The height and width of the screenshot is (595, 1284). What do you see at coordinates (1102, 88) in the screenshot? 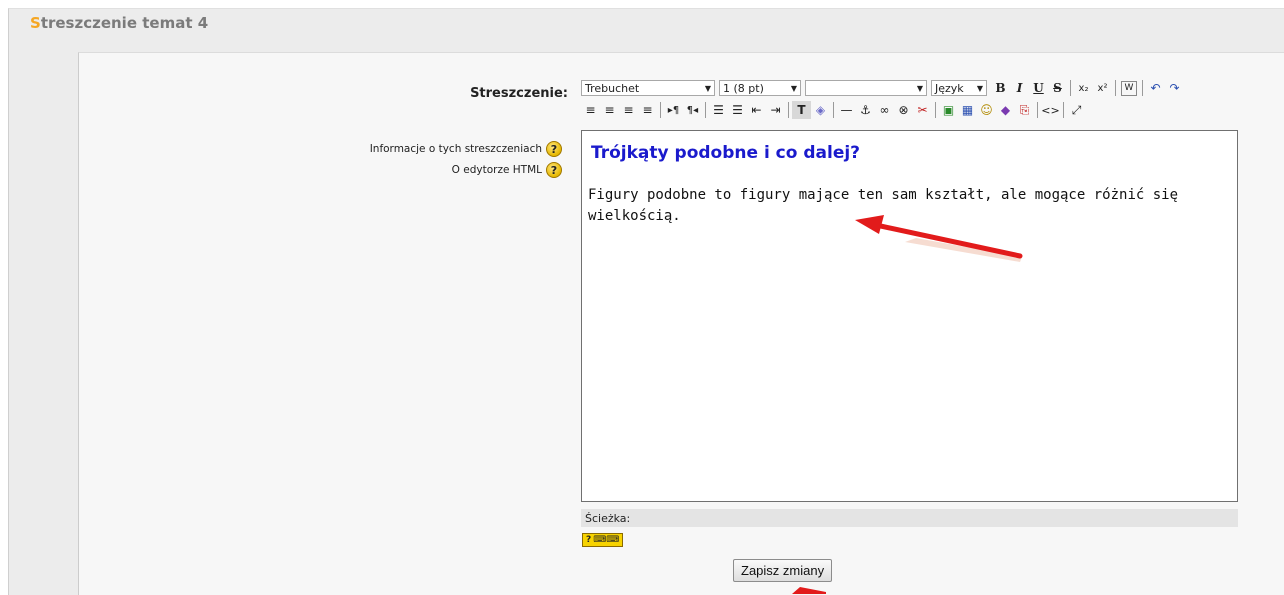
I see `superscript-button: x²` at bounding box center [1102, 88].